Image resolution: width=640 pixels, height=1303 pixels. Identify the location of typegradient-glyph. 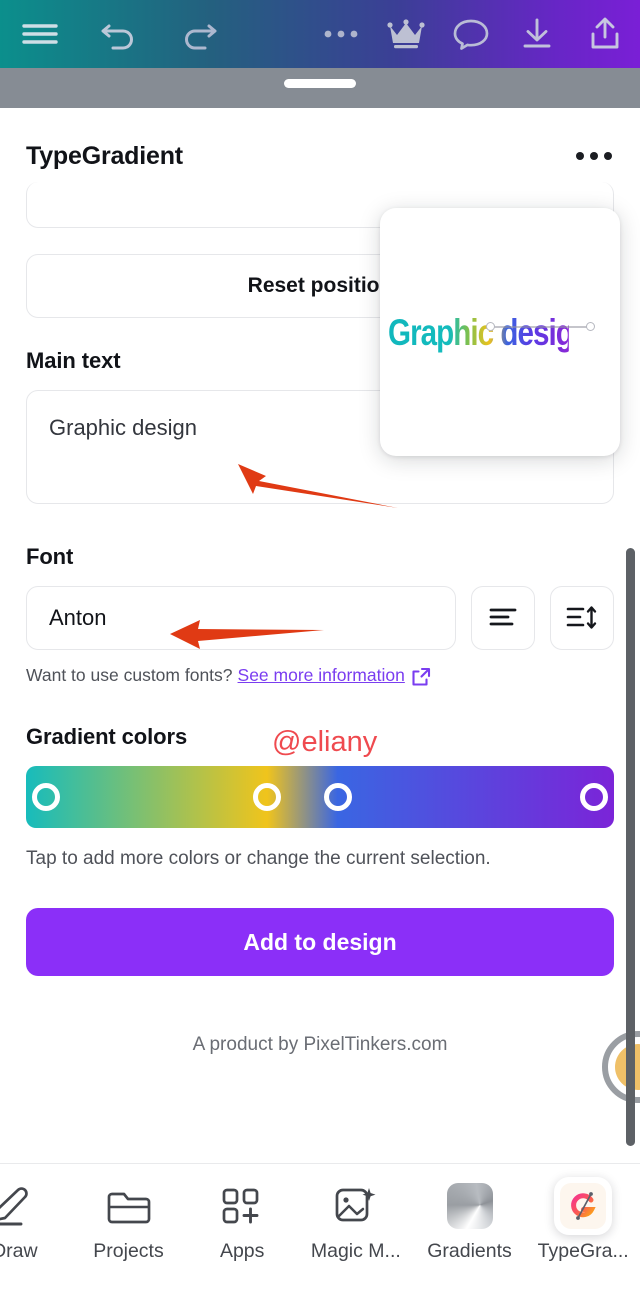
(583, 1206).